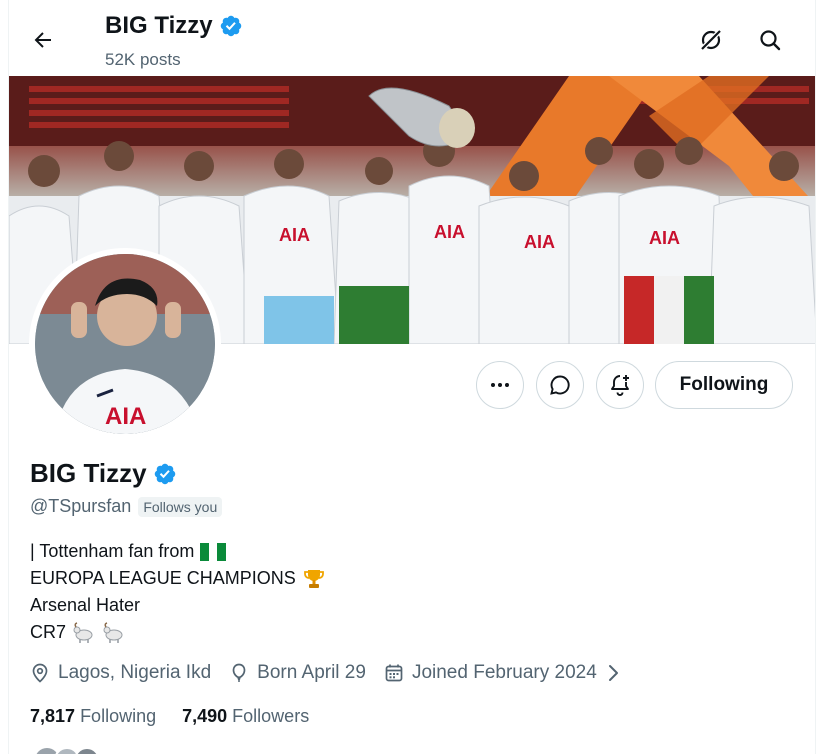 The image size is (832, 754). I want to click on more-icon, so click(500, 385).